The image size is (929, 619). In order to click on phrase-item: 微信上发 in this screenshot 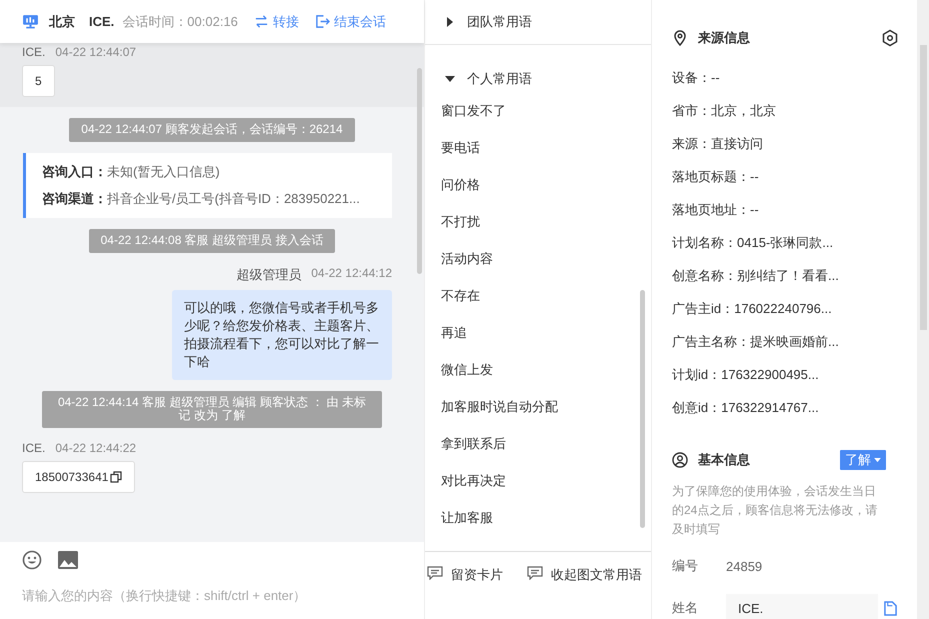, I will do `click(538, 369)`.